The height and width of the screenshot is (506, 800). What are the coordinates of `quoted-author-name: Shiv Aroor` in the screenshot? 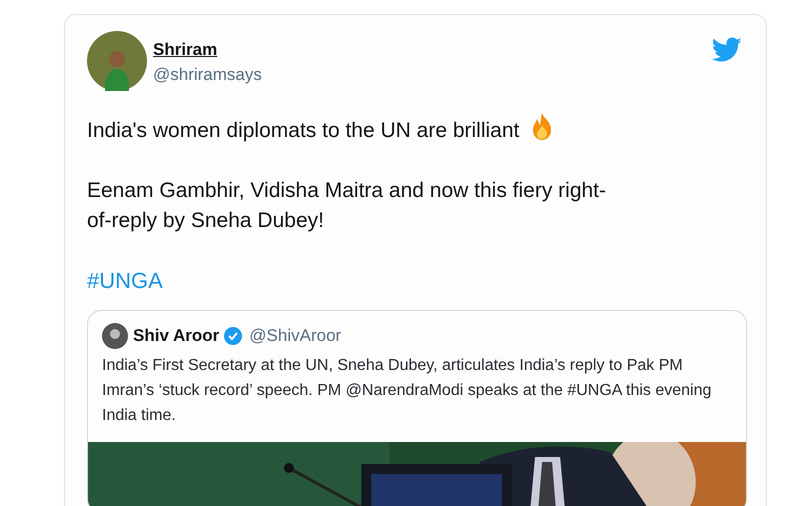 It's located at (176, 336).